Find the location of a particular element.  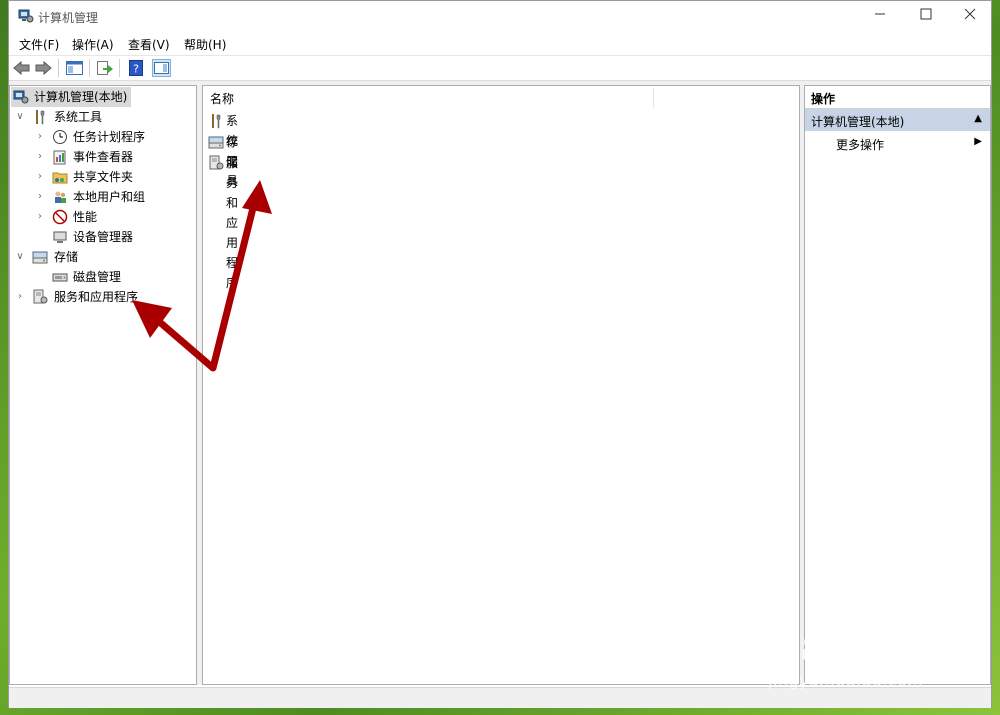

tree-item-label: 性能 is located at coordinates (85, 217).